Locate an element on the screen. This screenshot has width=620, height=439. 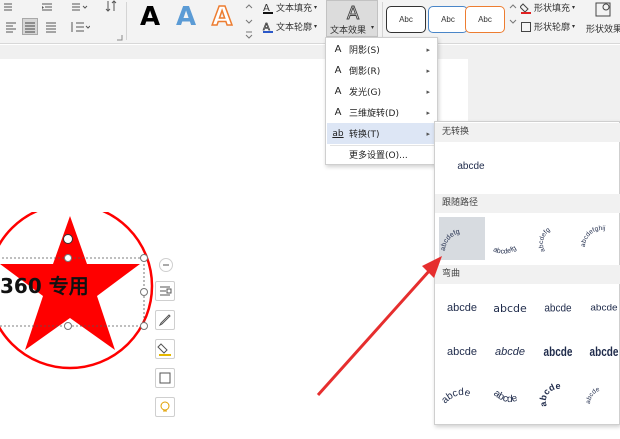
resize-handle-bottom-right is located at coordinates (144, 326).